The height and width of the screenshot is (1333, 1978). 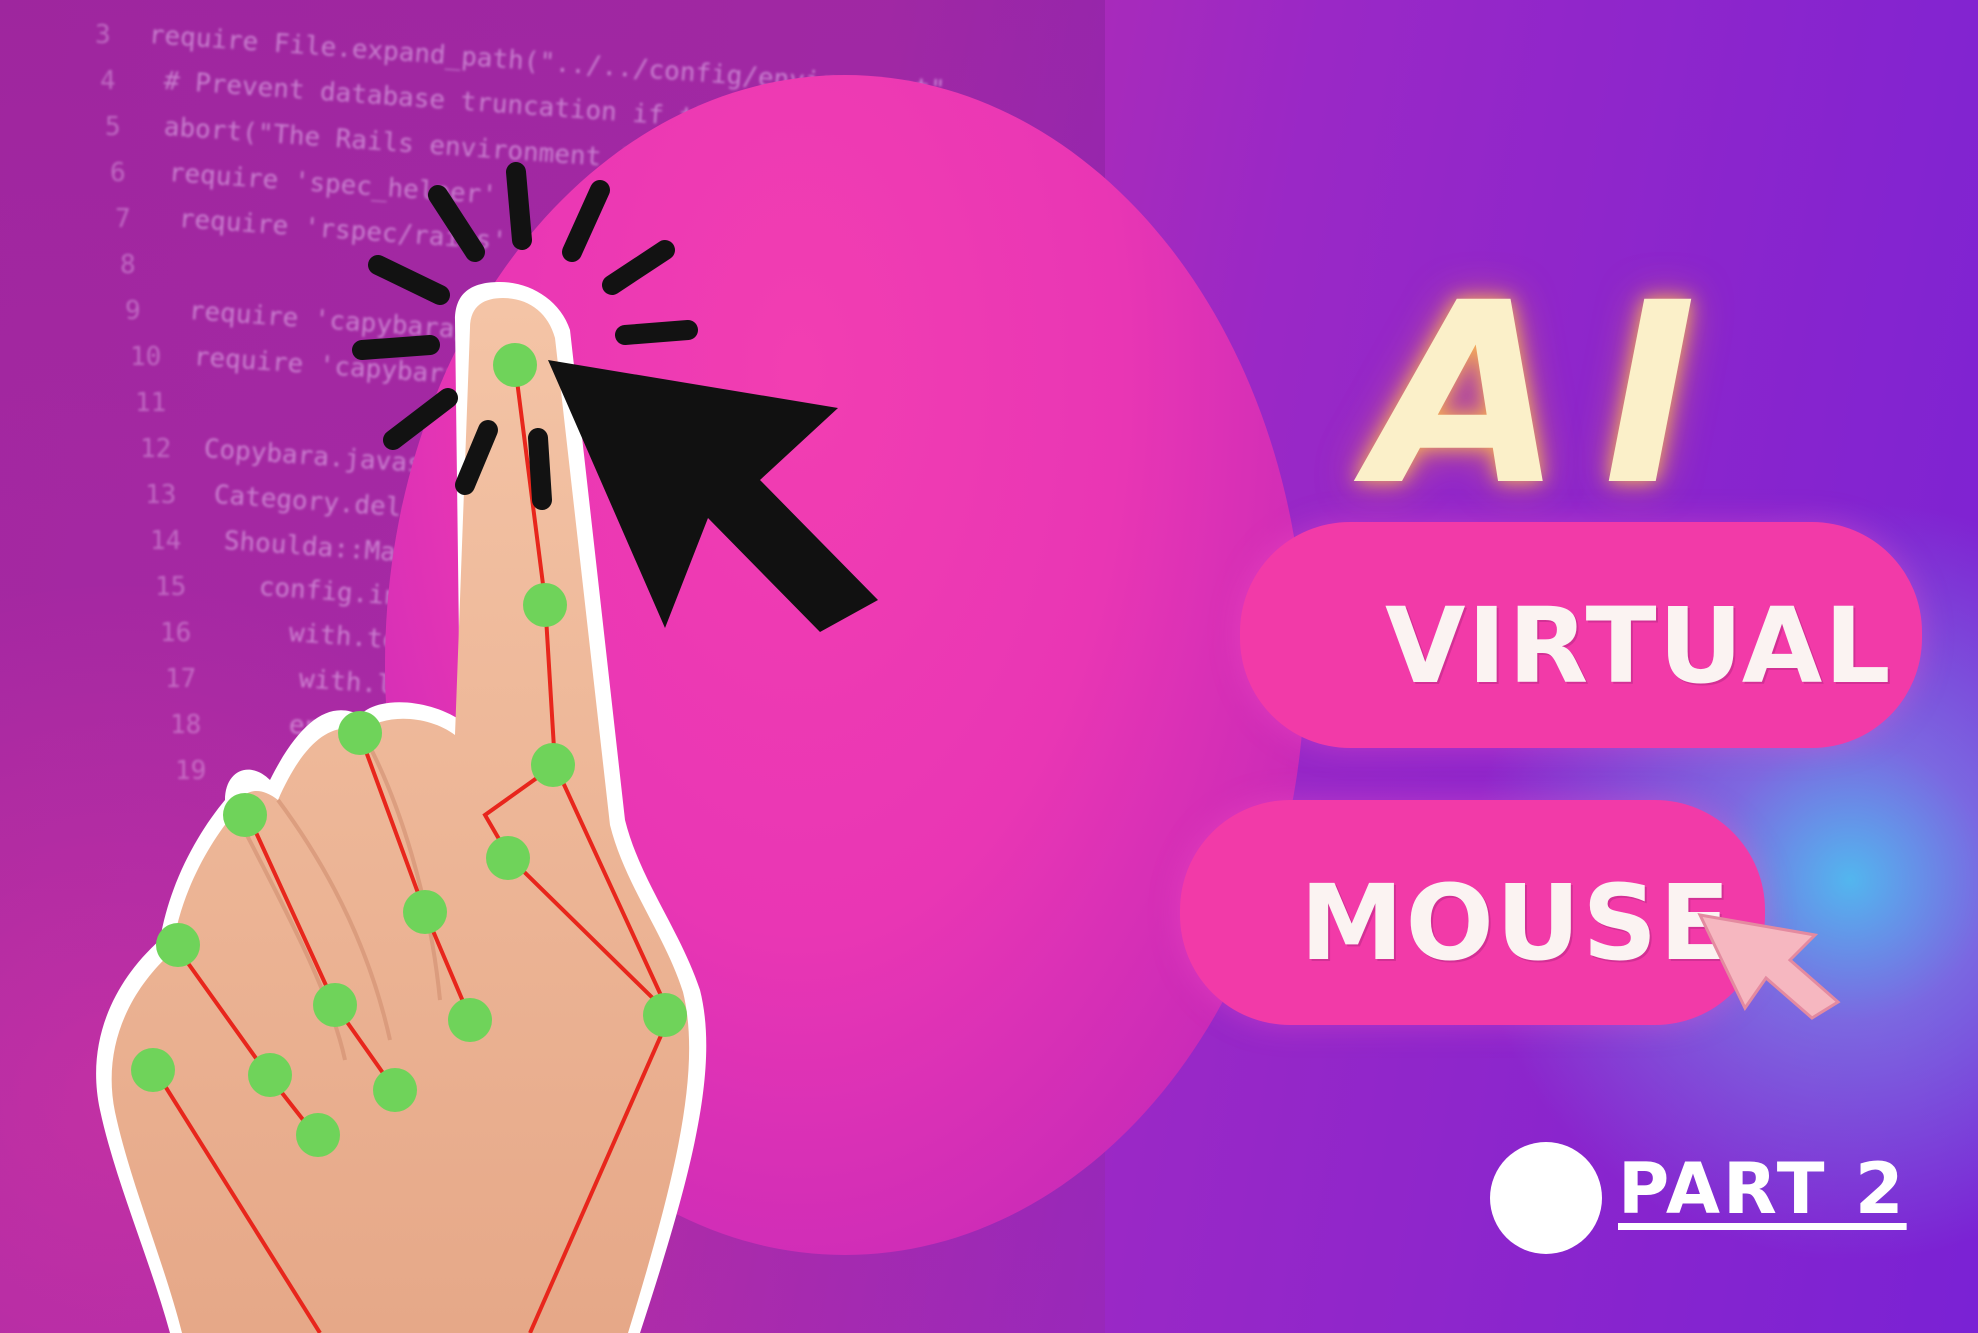 I want to click on part-dot-icon, so click(x=1546, y=1198).